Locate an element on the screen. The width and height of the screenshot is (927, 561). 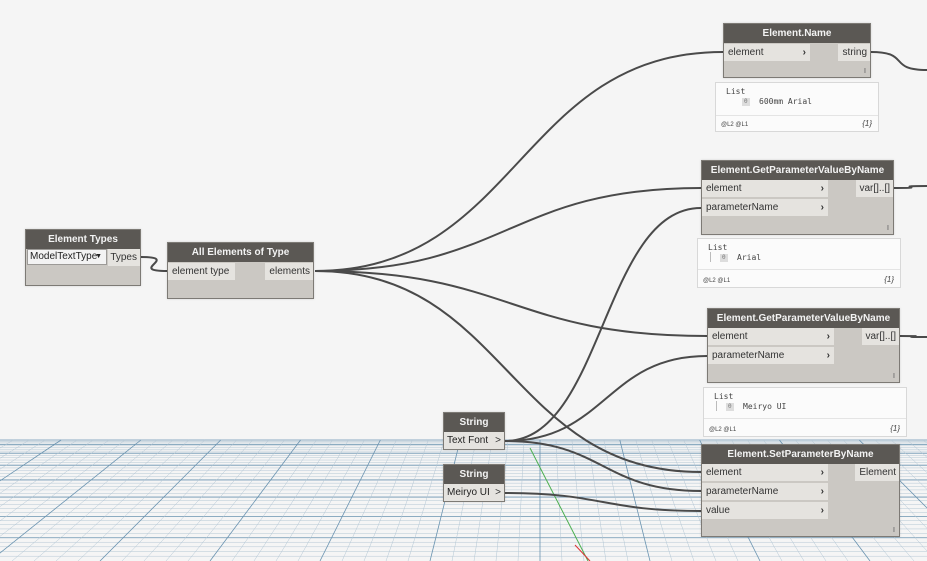
preview-bubble-element-name: List 0 600mm Arial @L2 @L1 {1} is located at coordinates (797, 107).